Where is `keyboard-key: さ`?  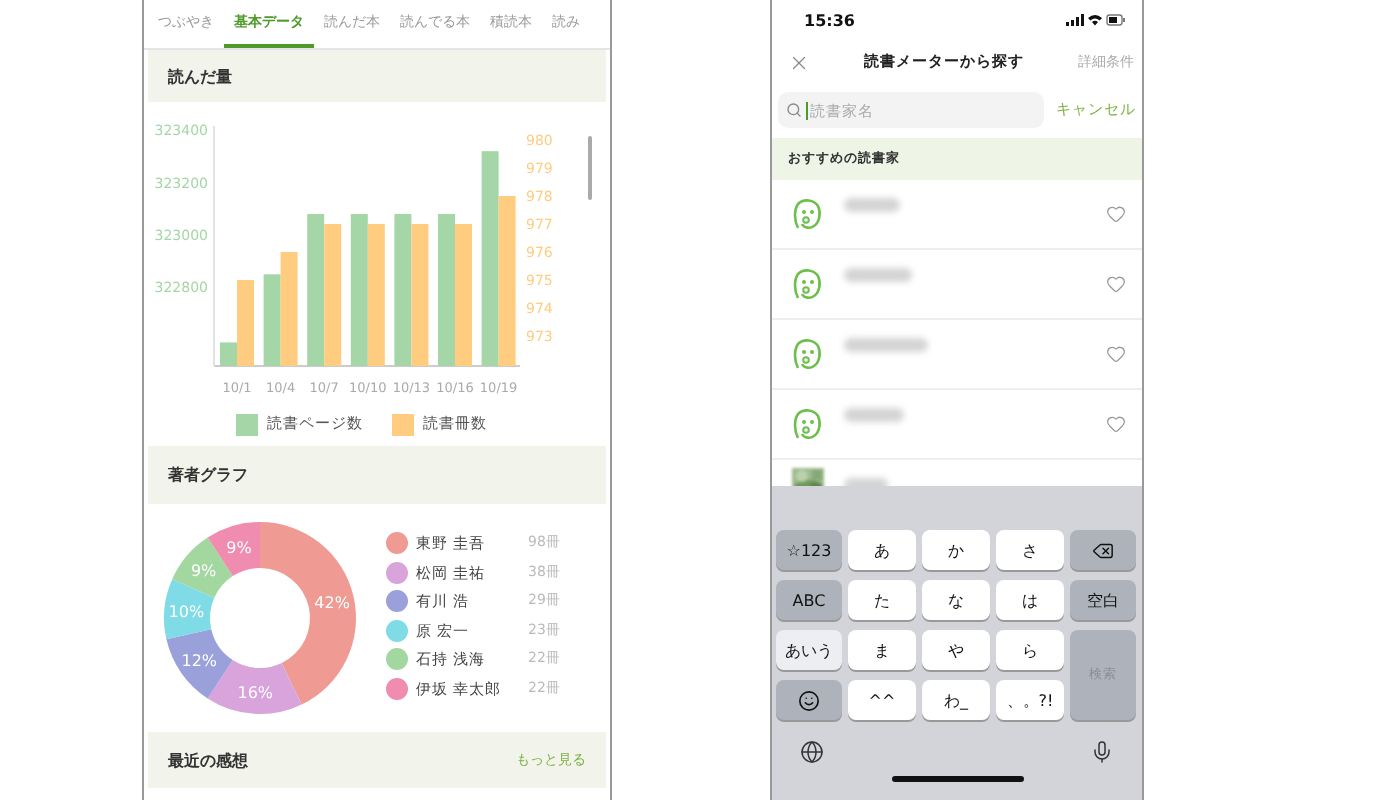 keyboard-key: さ is located at coordinates (1030, 550).